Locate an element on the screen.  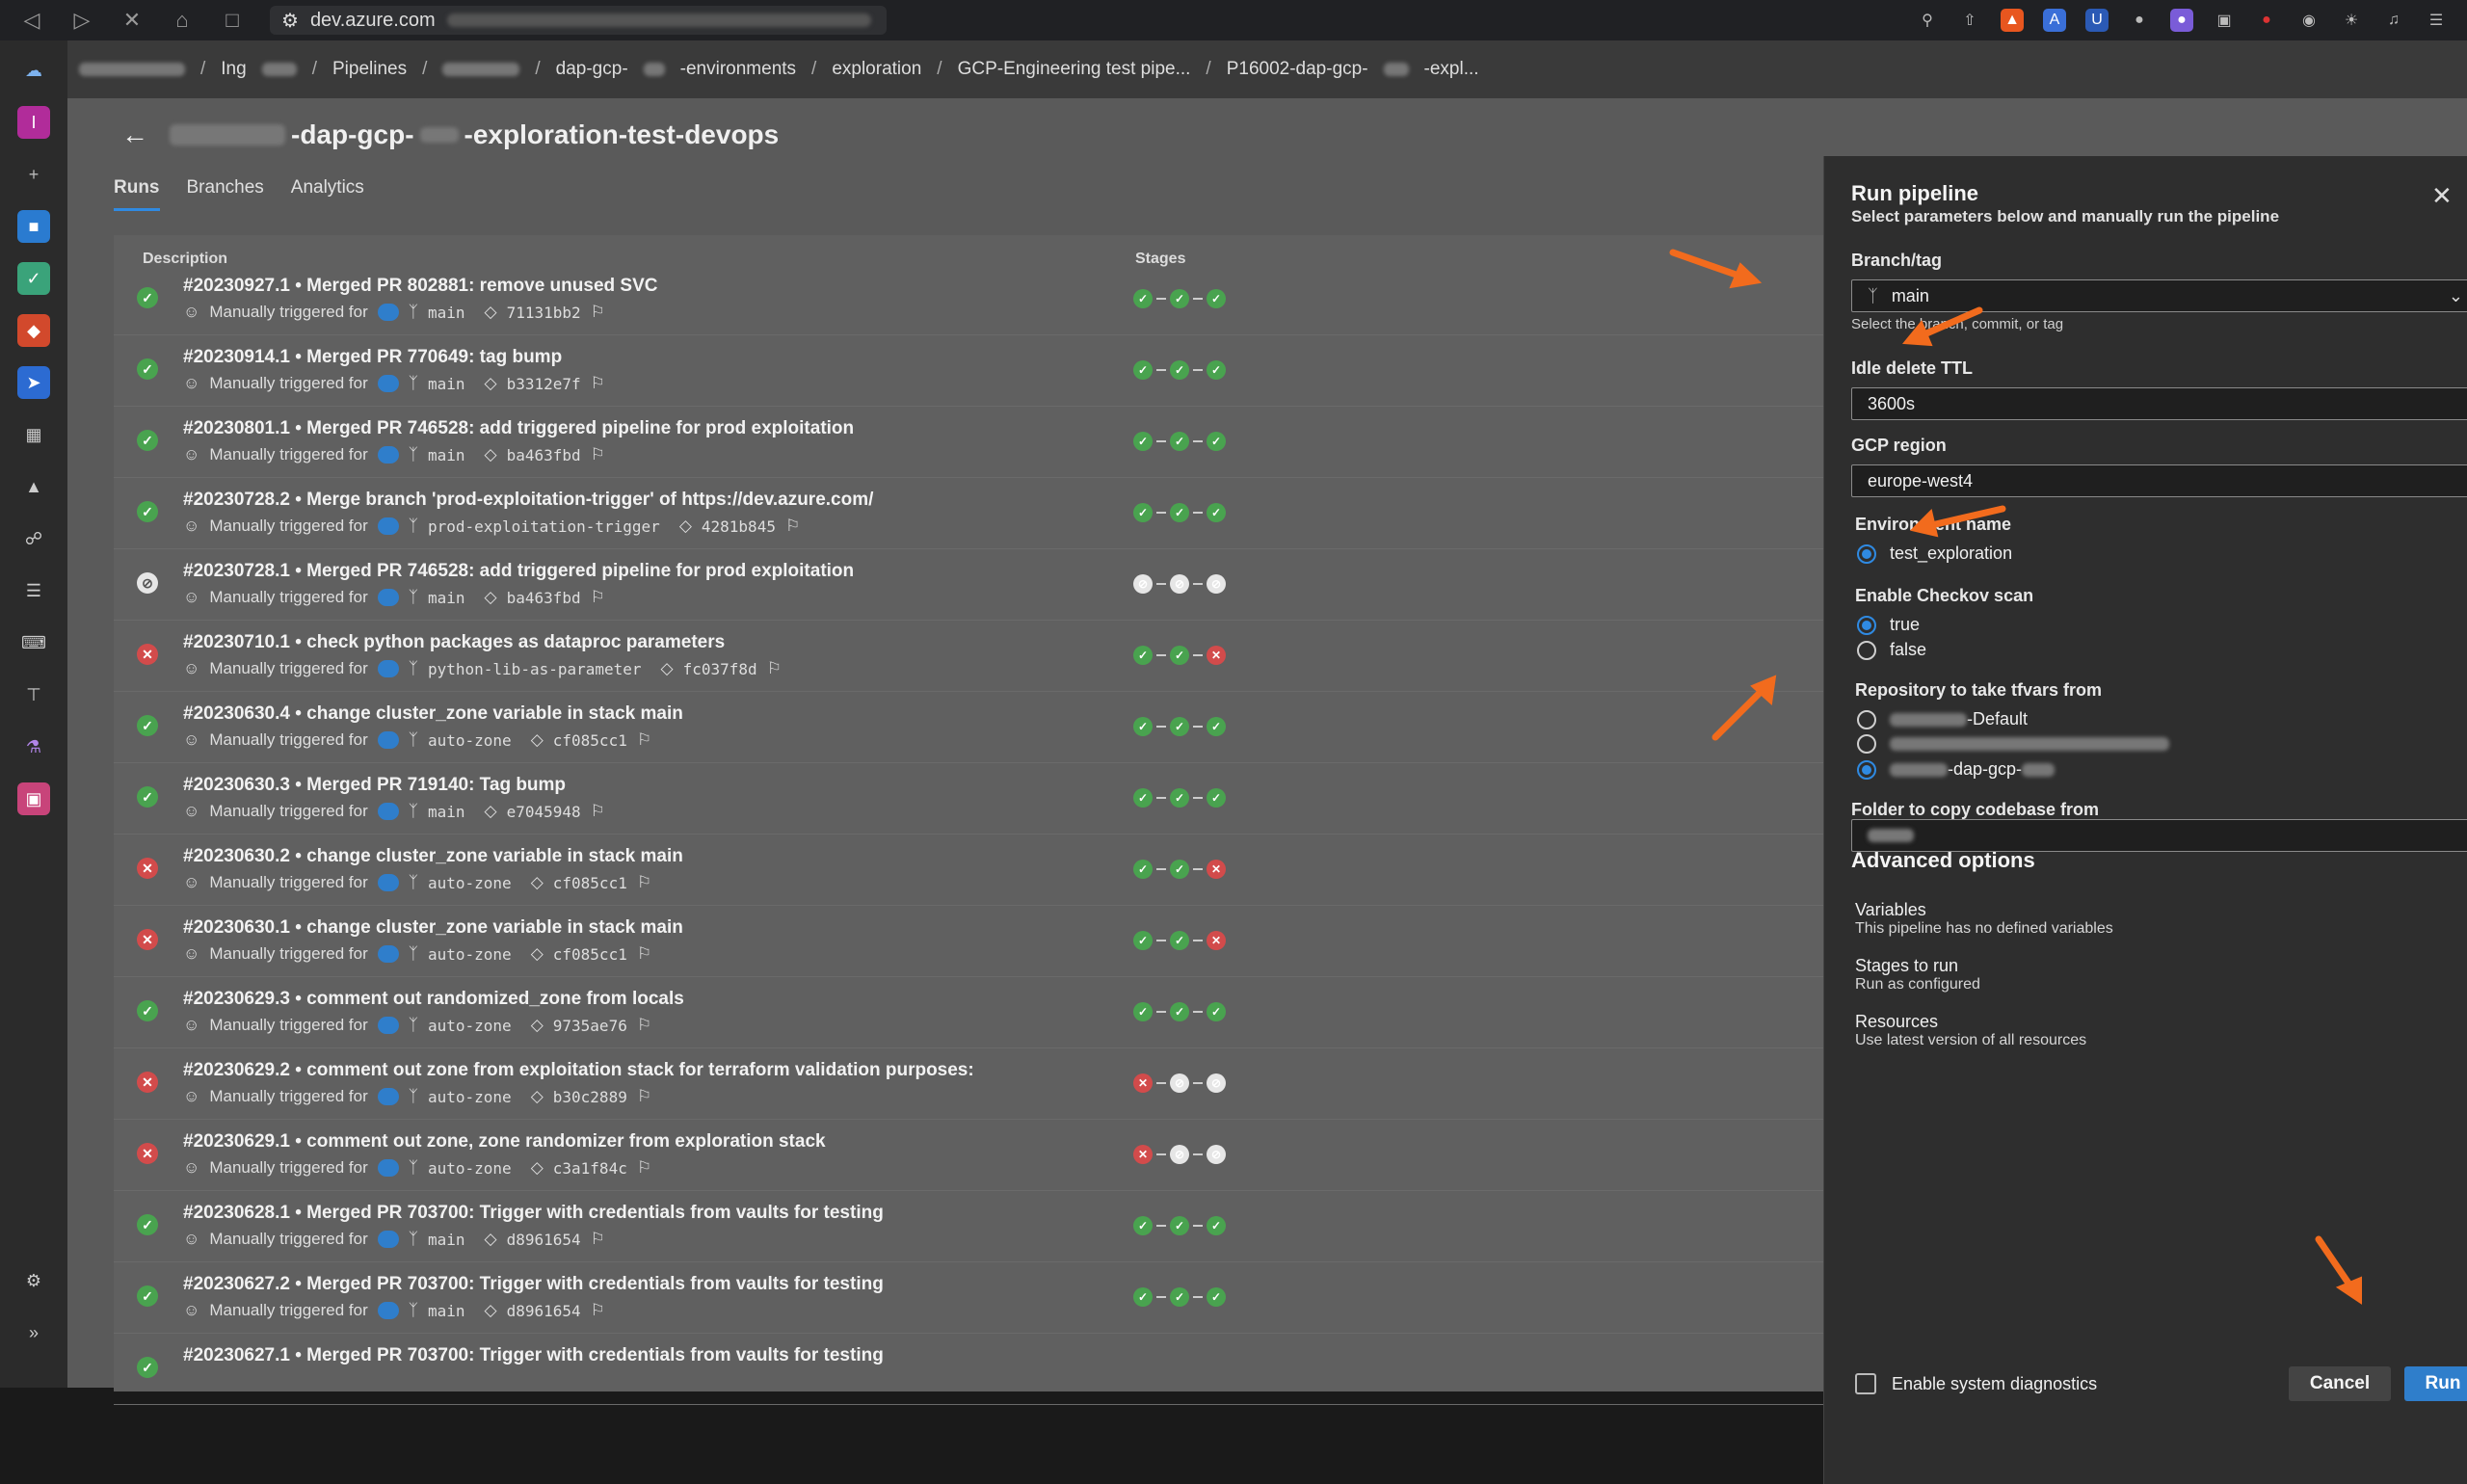
breadcrumb-item: exploration is located at coordinates (876, 69).